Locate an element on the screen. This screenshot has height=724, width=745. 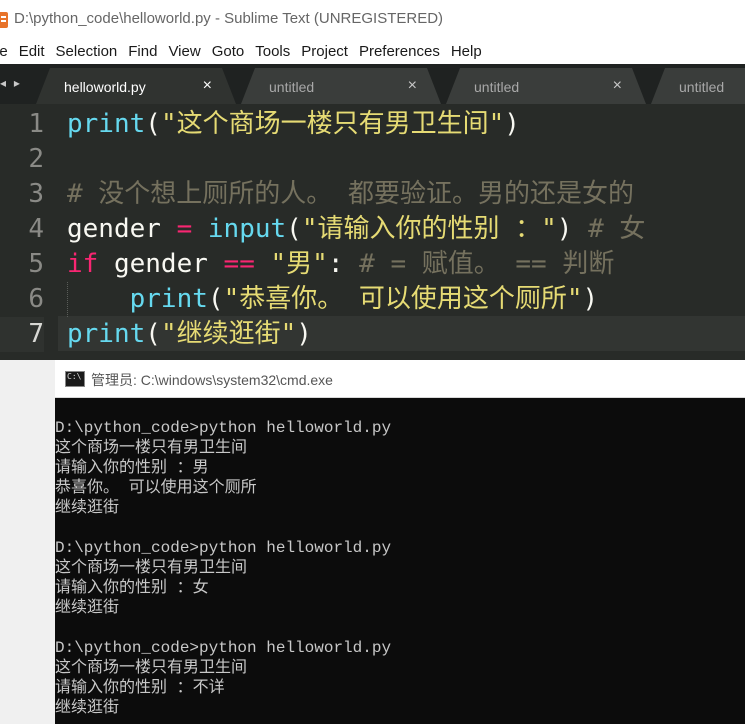
code-token: # 没个想上厕所的人。 都要验证。男的还是女的 is located at coordinates (350, 194).